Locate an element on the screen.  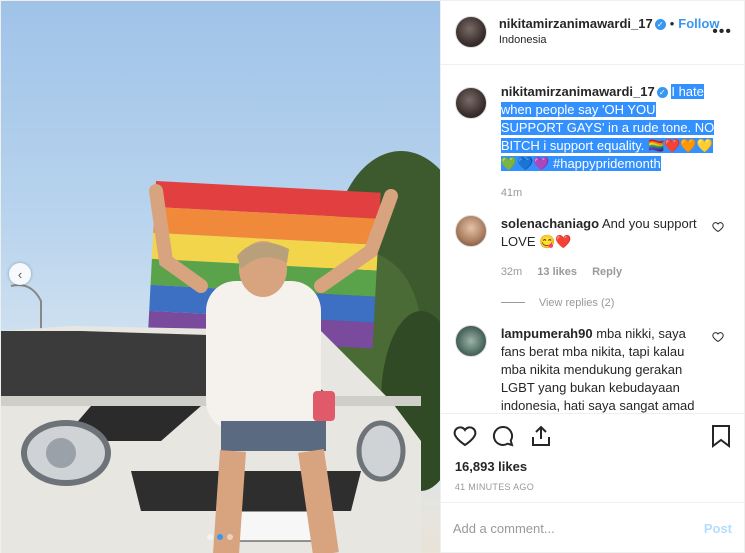
commenter-username: lampumerah90 is located at coordinates (547, 333).